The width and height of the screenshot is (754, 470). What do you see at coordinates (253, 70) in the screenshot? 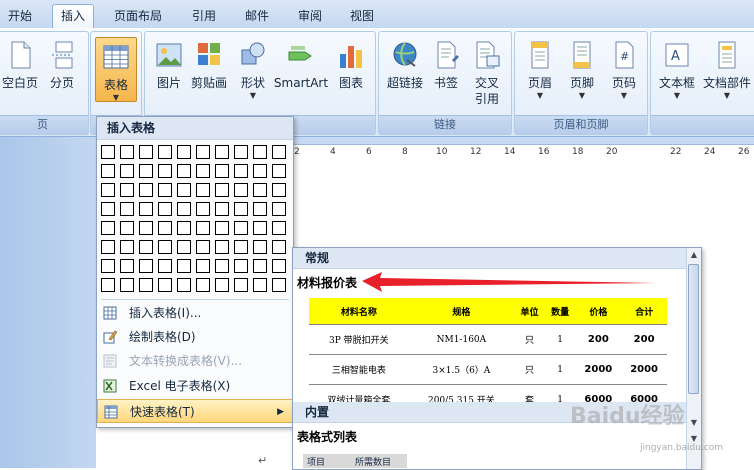
I see `shapes-button: 形状 ▼` at bounding box center [253, 70].